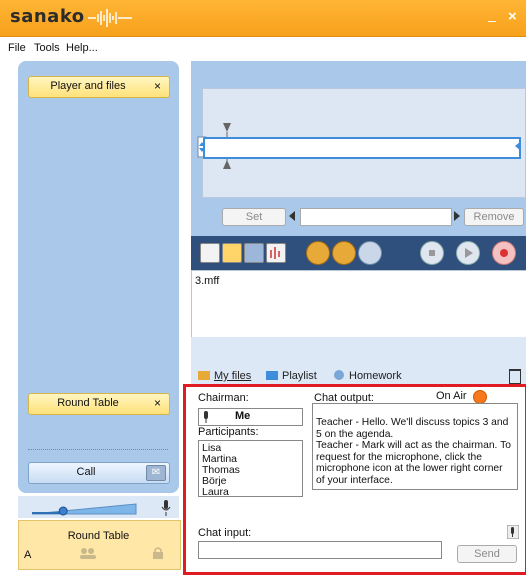 This screenshot has height=575, width=526. I want to click on close-round-table-icon: ×, so click(157, 403).